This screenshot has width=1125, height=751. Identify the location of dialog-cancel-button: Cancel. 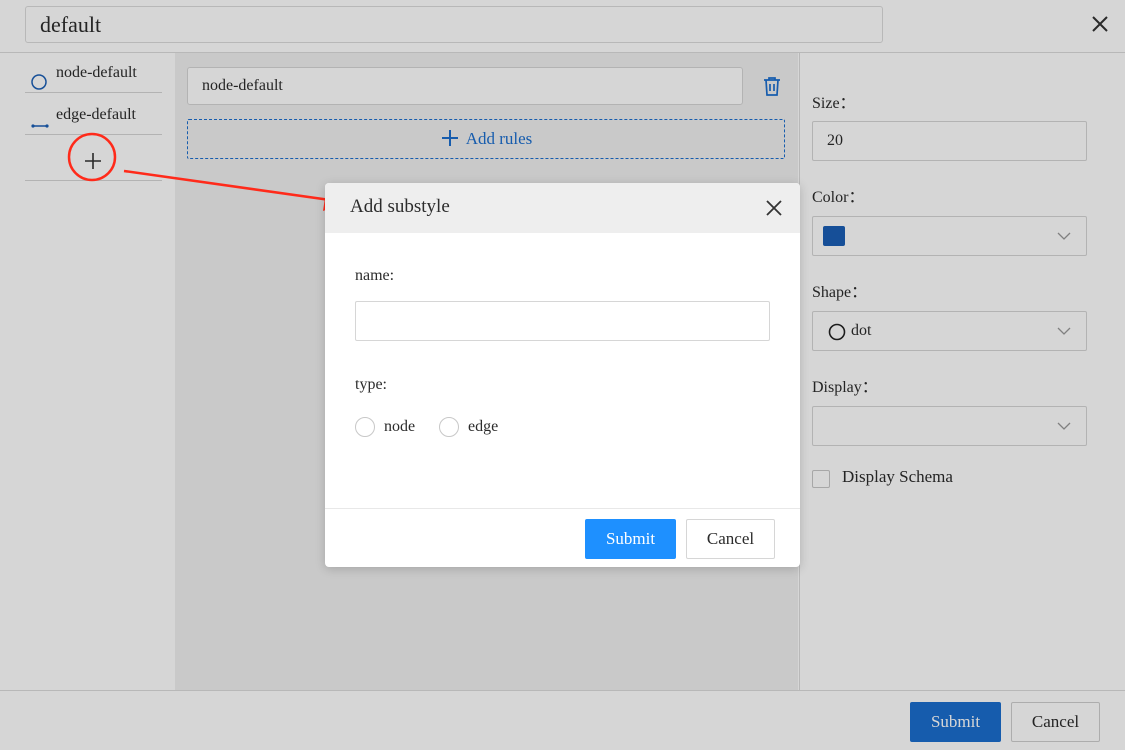
(730, 539).